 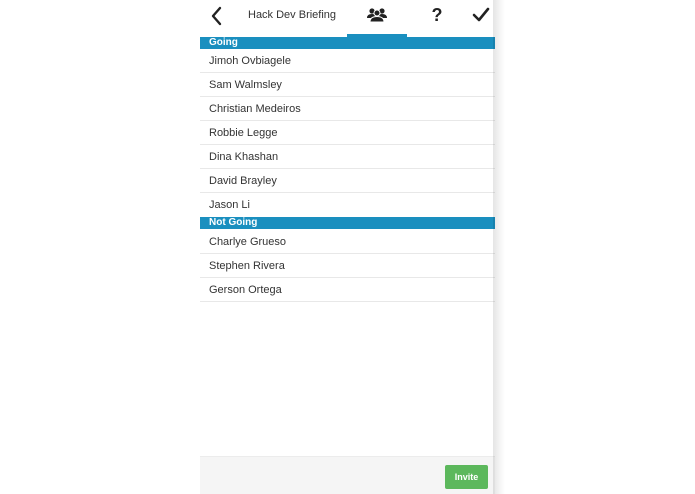 I want to click on list-item: Jimoh Ovbiagele, so click(x=347, y=61).